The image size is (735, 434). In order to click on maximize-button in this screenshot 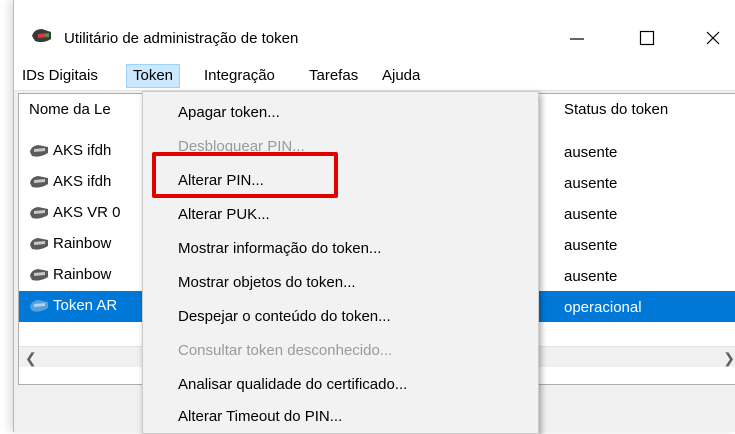, I will do `click(647, 38)`.